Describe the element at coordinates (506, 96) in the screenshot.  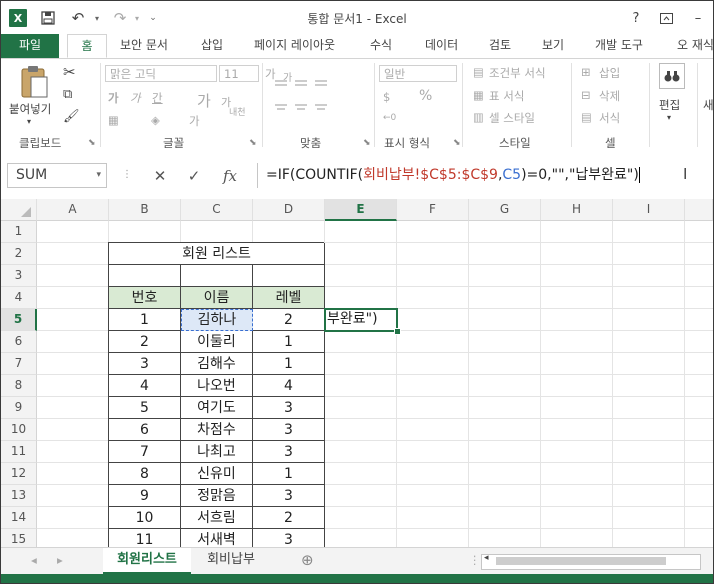
I see `table-format-button: 표 서식` at that location.